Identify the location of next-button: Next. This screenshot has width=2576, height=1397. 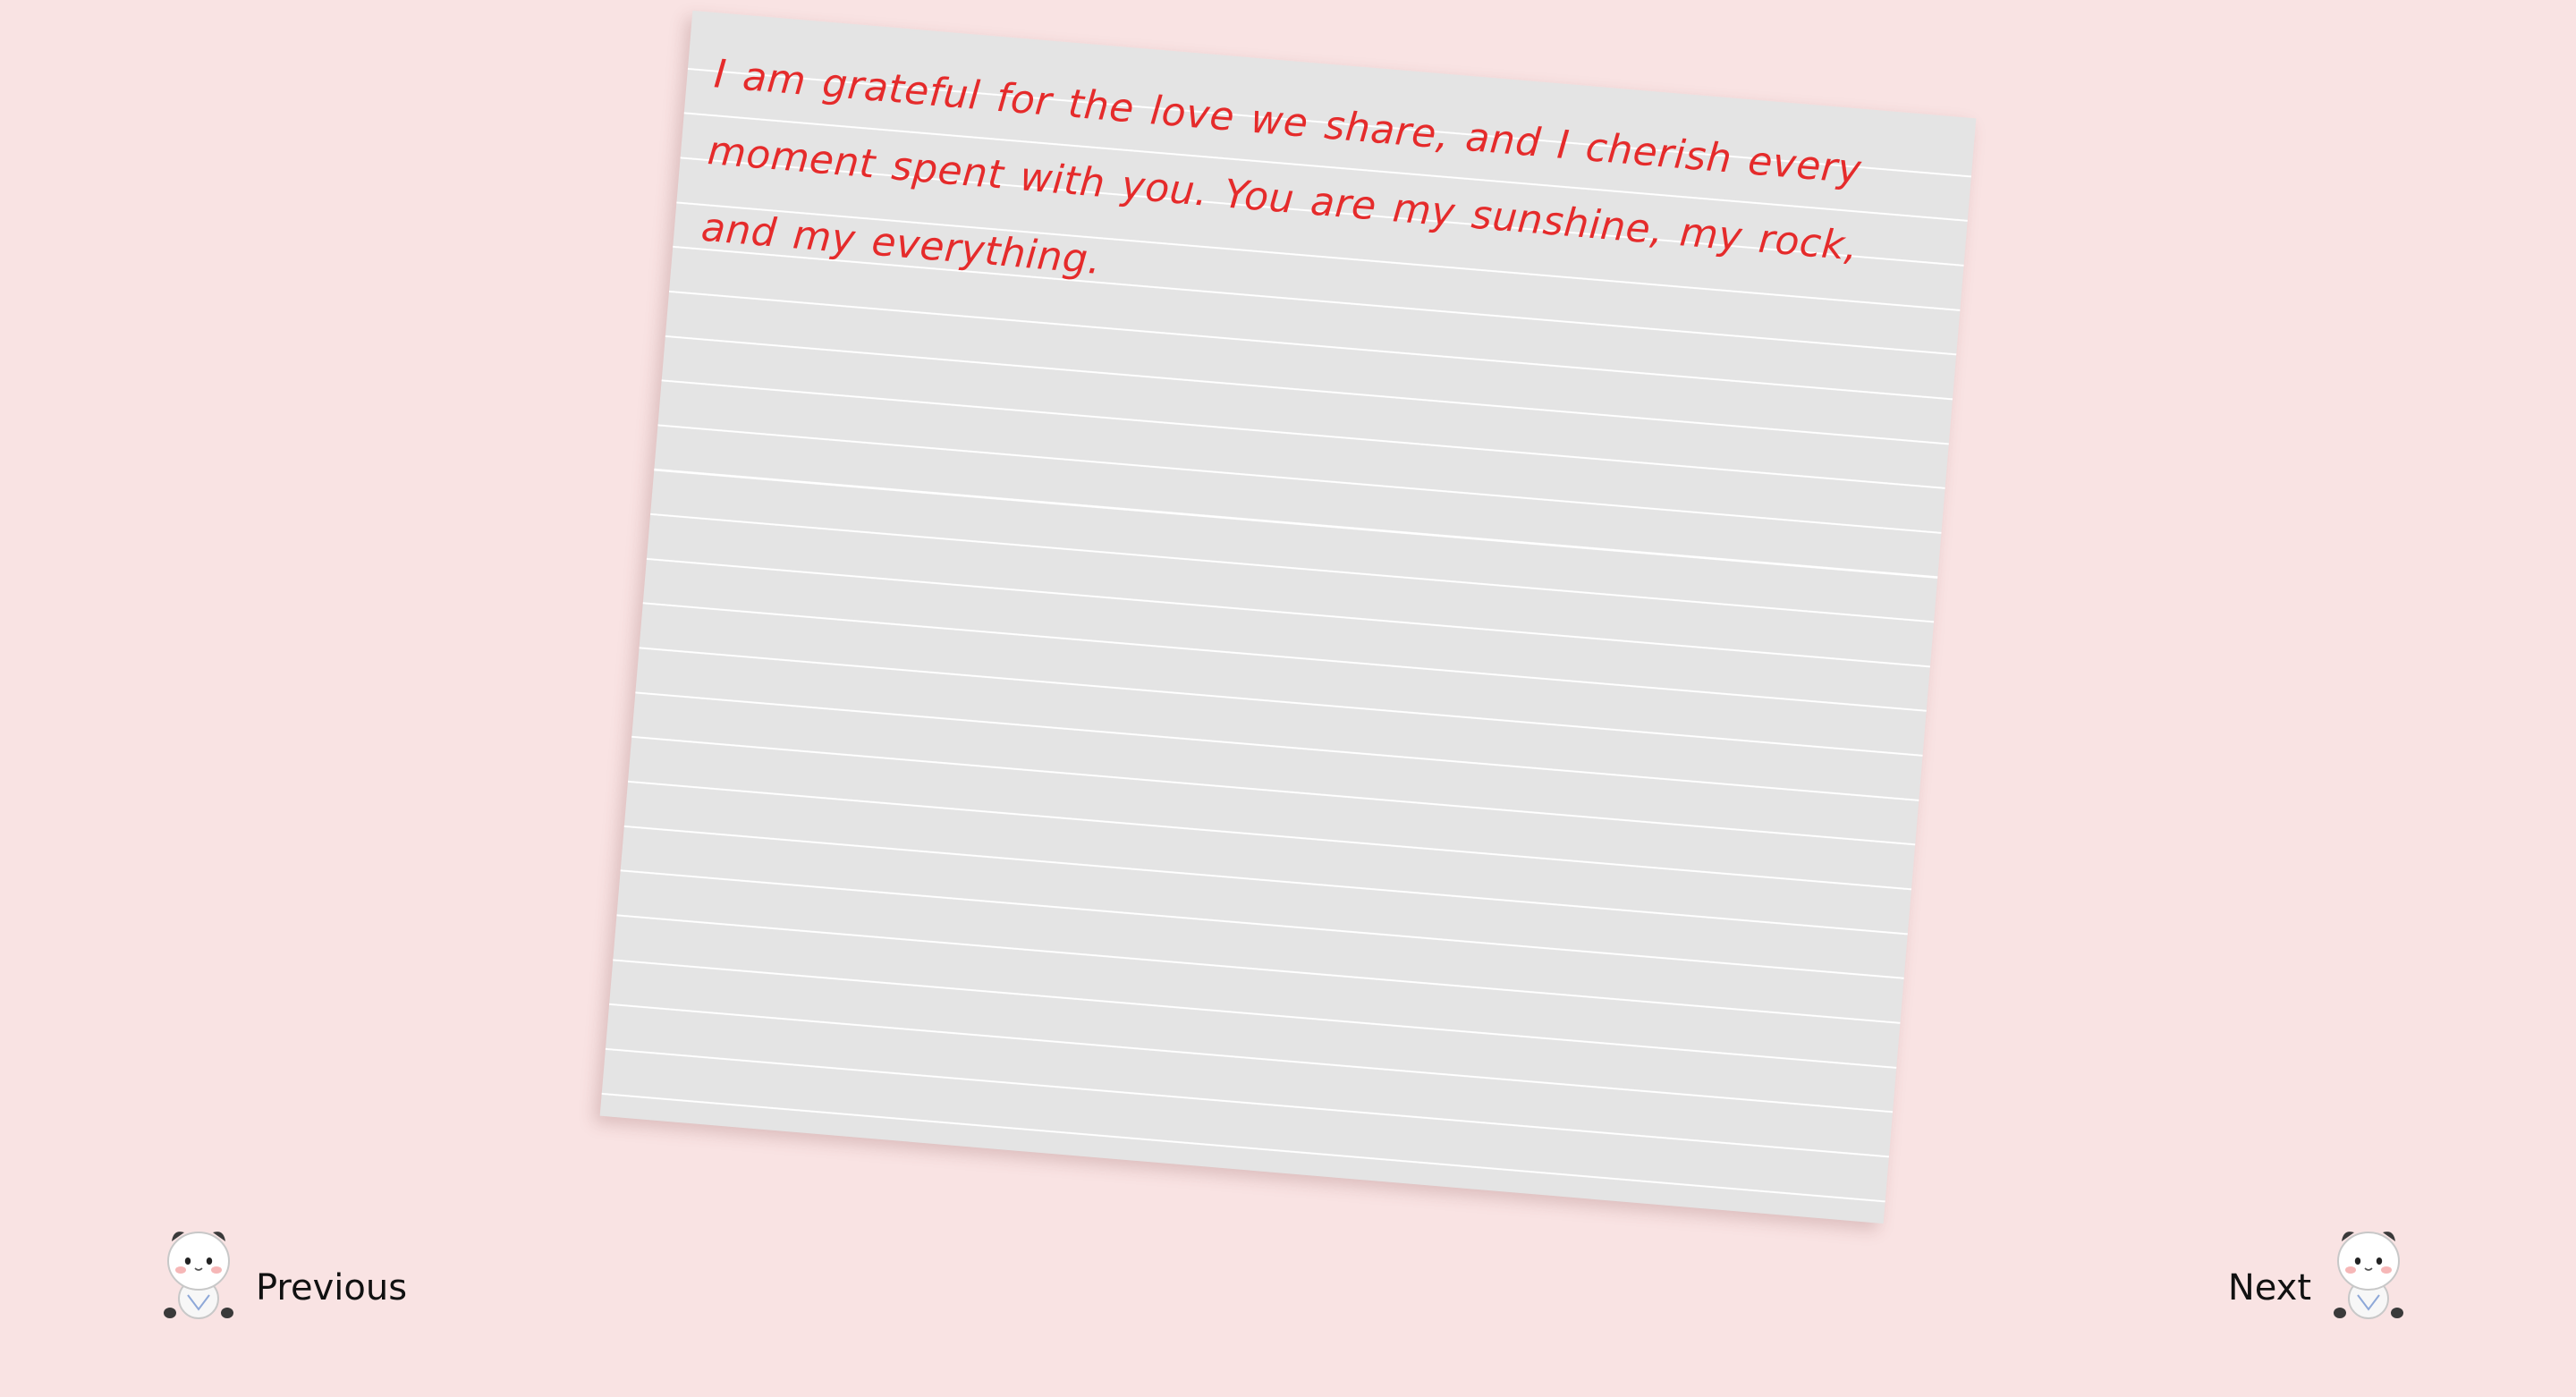
(2317, 1272).